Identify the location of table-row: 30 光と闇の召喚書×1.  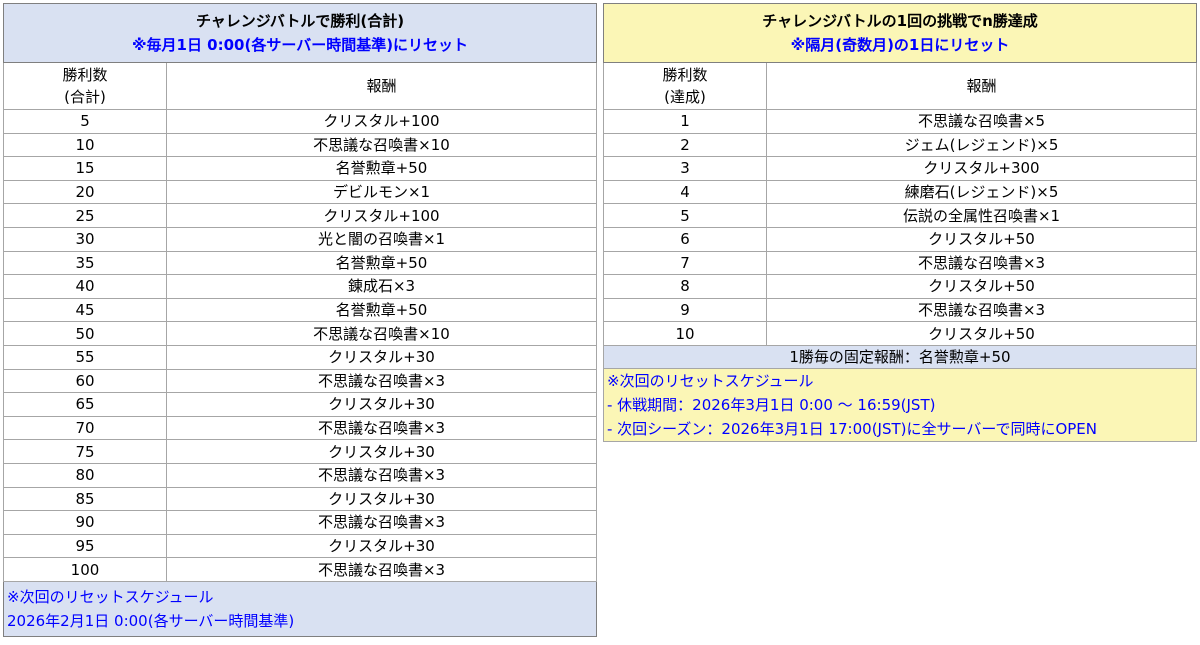
(300, 239).